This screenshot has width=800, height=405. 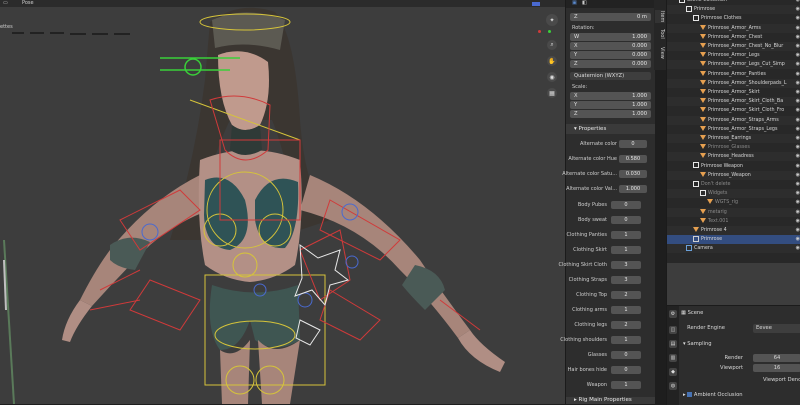 What do you see at coordinates (733, 110) in the screenshot?
I see `outliner-item: Primrose_Armor_Skirt_Cloth_Fro ◉` at bounding box center [733, 110].